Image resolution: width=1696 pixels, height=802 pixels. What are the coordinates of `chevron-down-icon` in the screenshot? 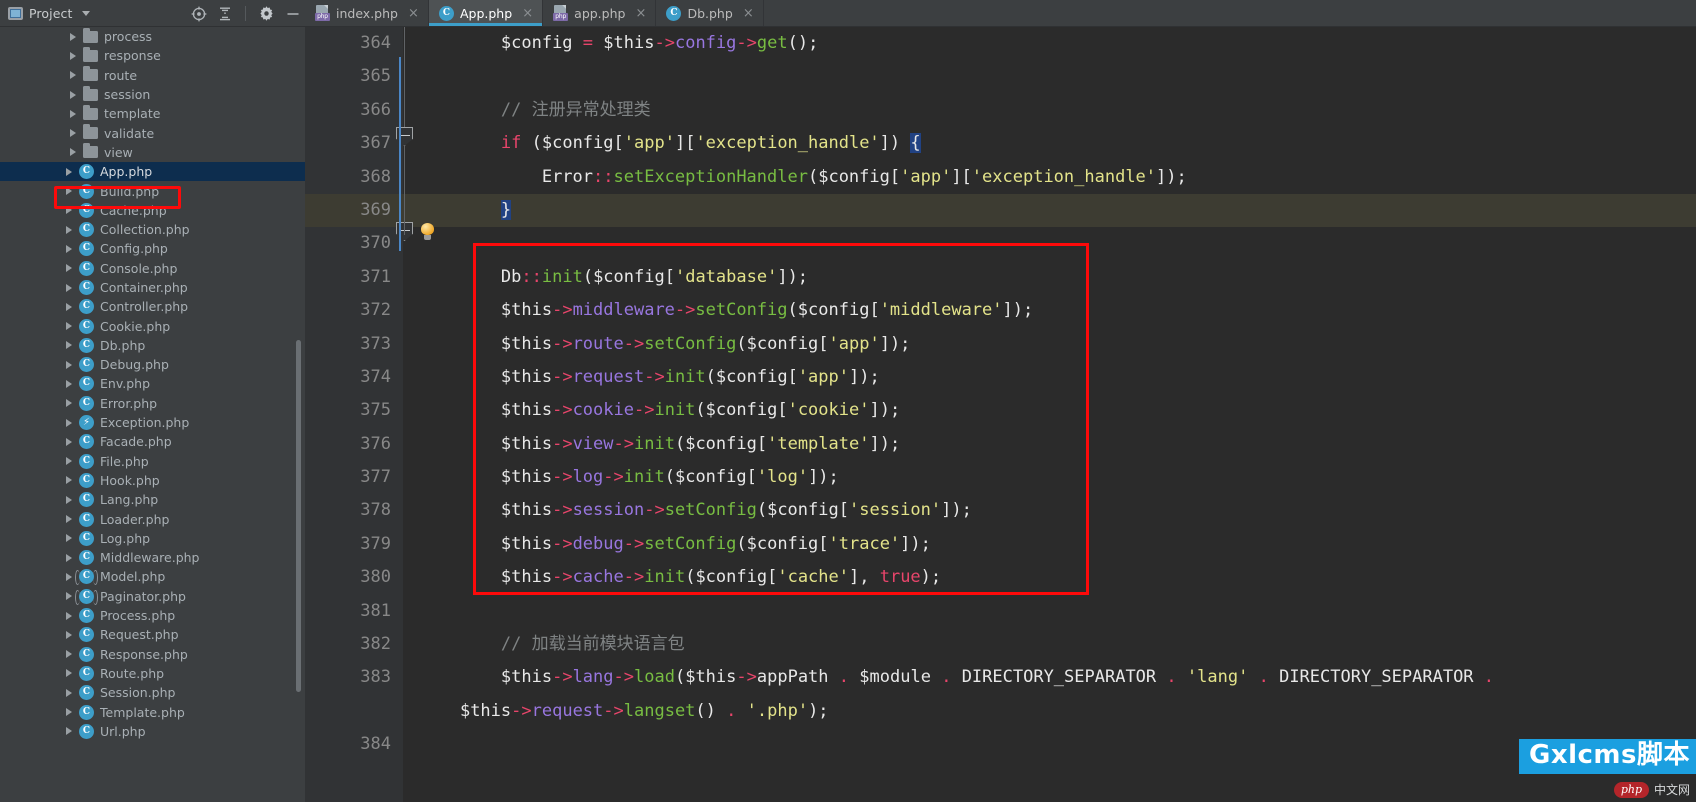 It's located at (86, 13).